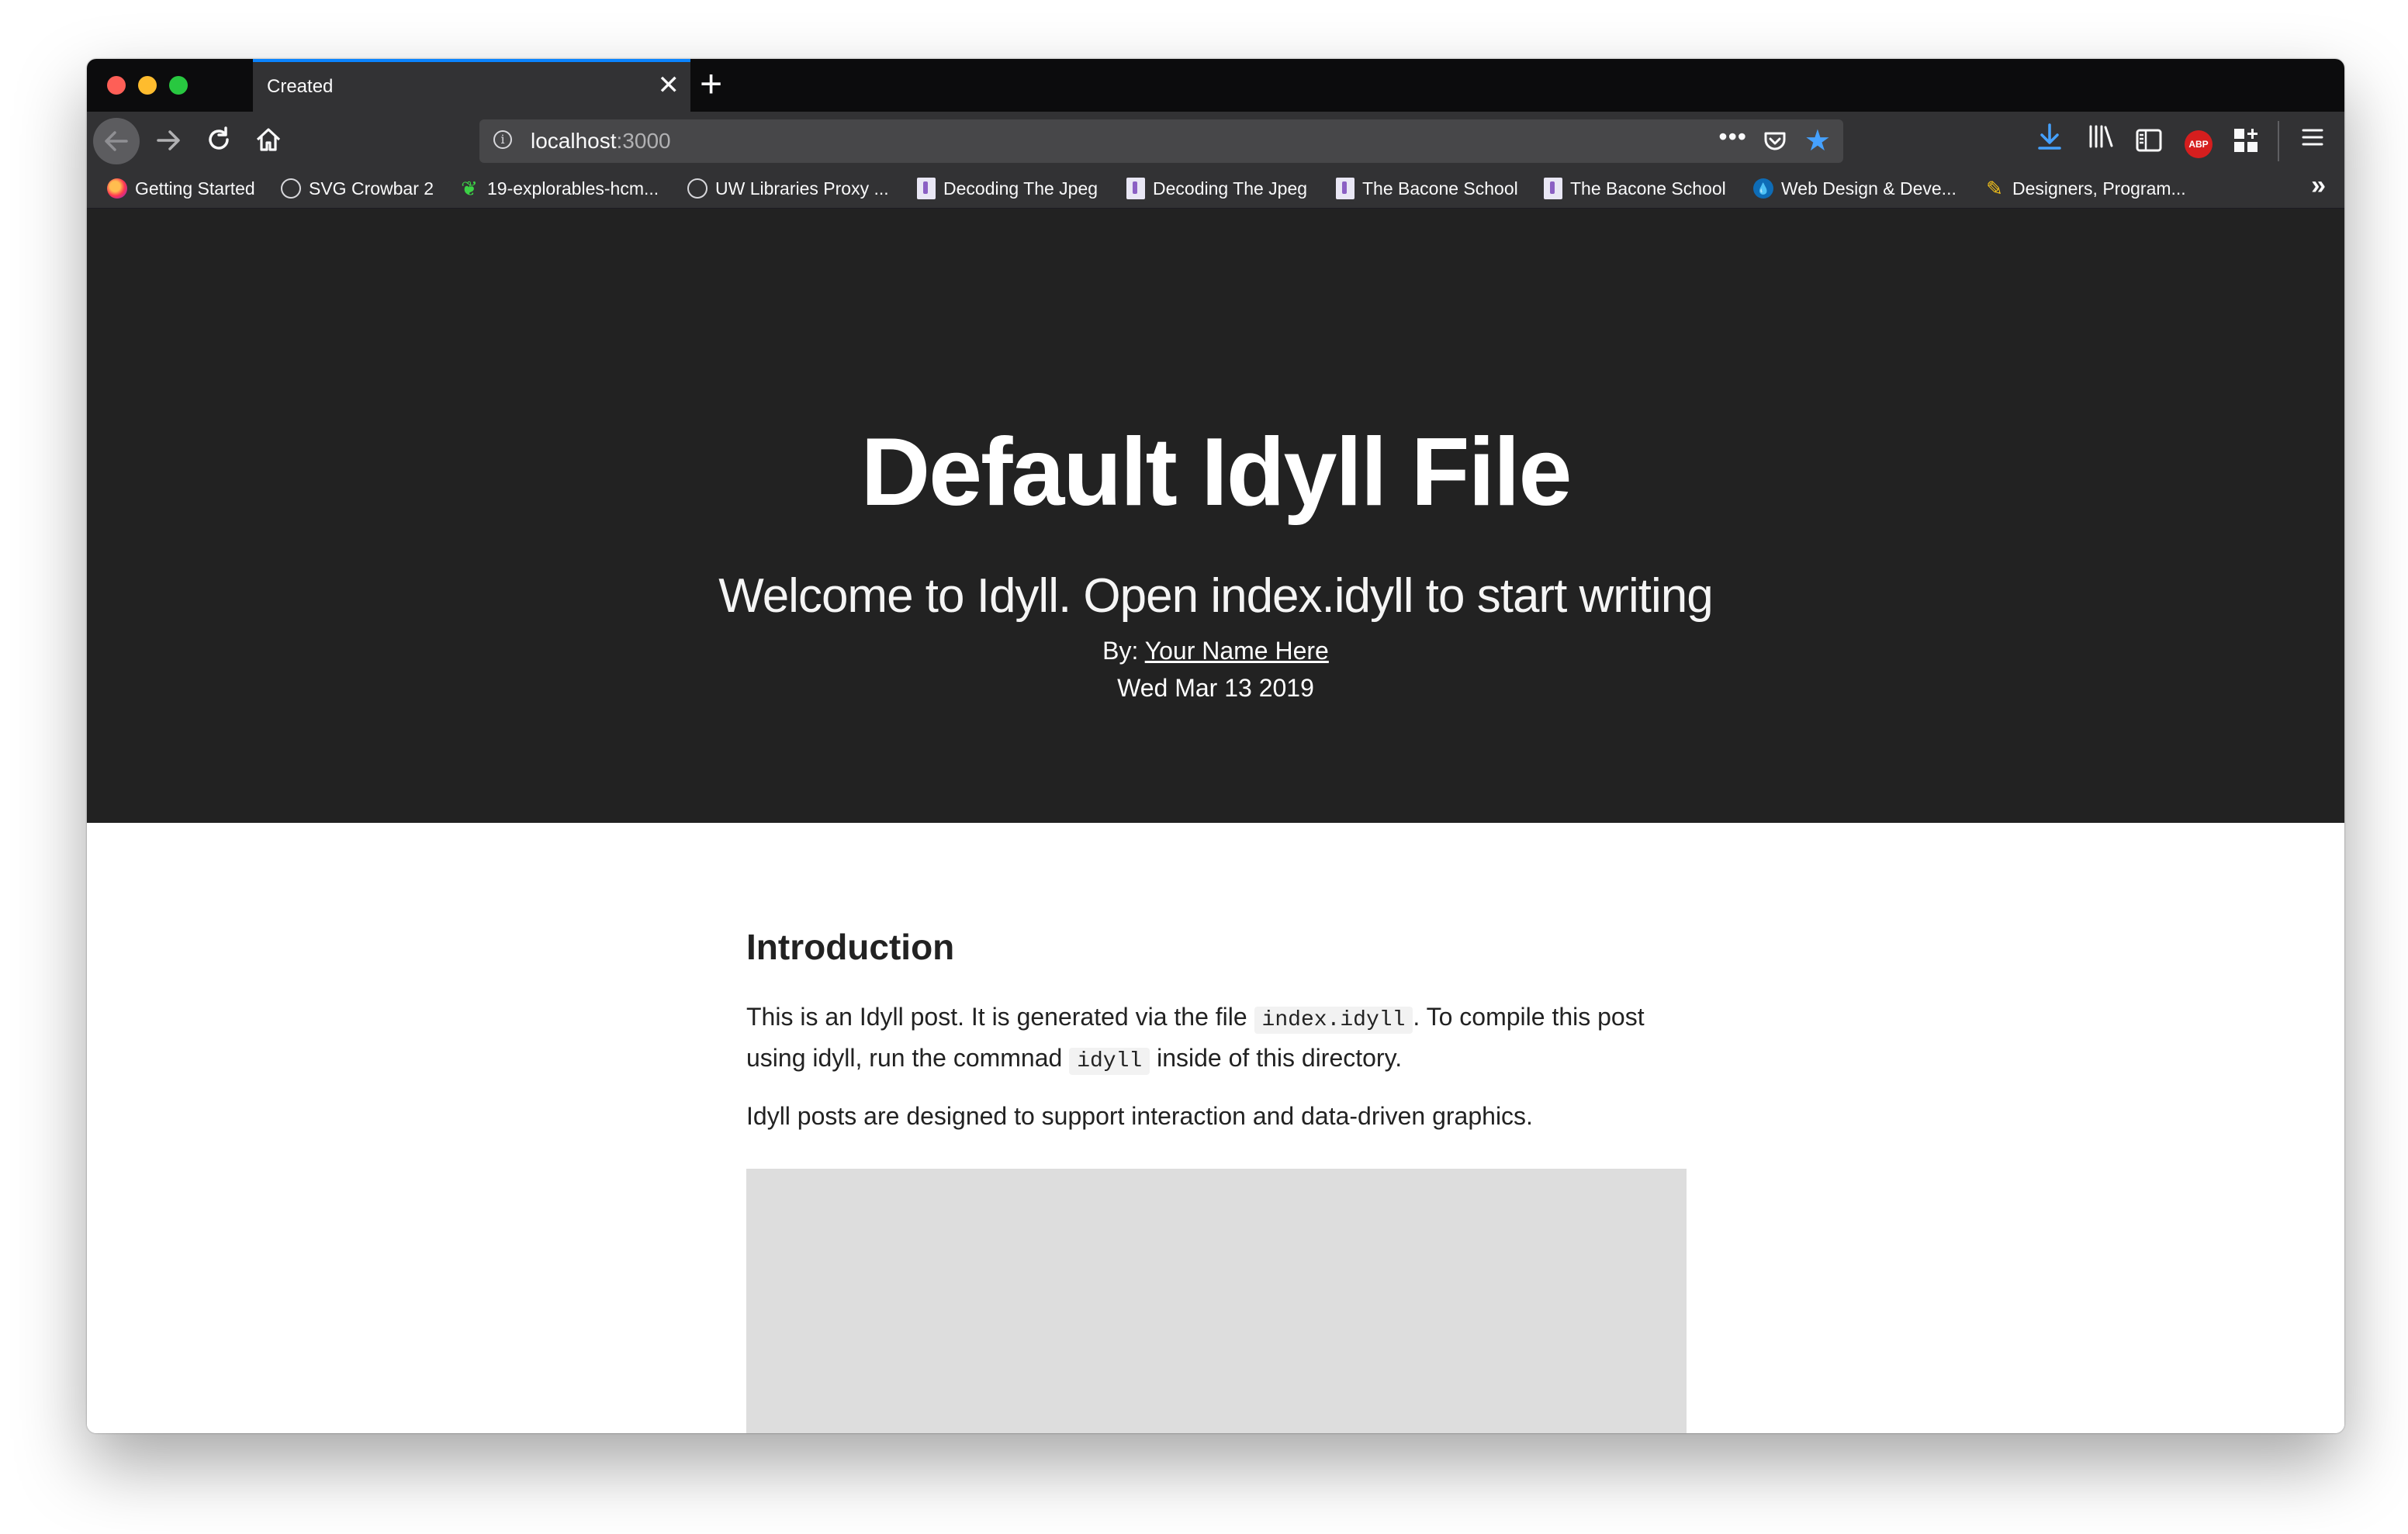 This screenshot has width=2408, height=1534. I want to click on url-bar: i localhost:3000 ••• ★, so click(1161, 141).